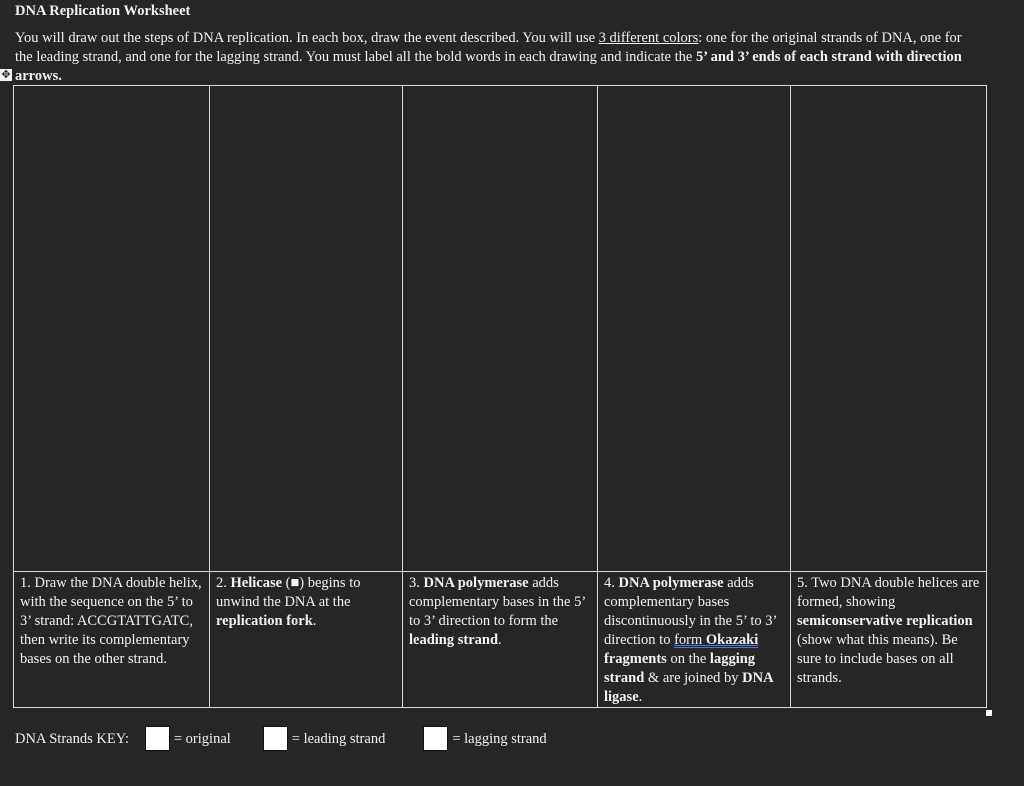  I want to click on step-key-term: Okazaki, so click(732, 640).